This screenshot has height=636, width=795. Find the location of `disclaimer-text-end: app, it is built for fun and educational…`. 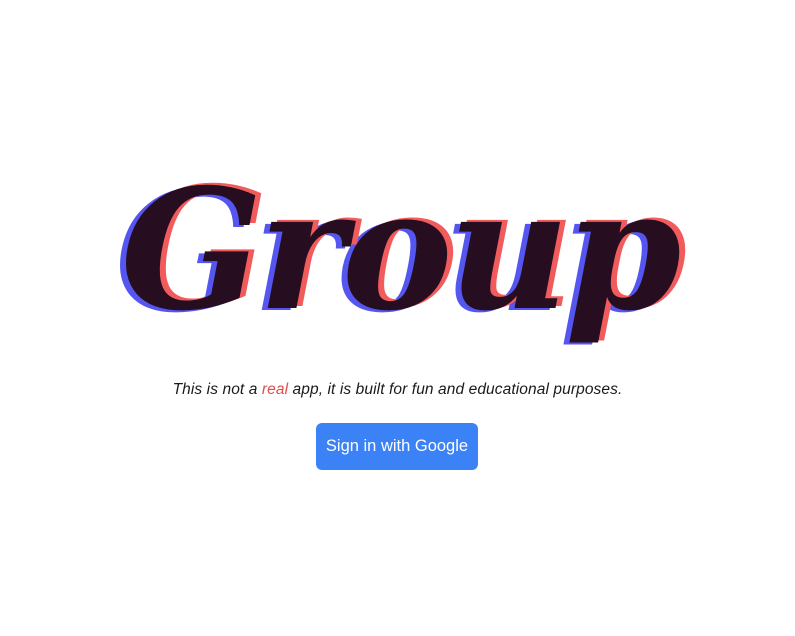

disclaimer-text-end: app, it is built for fun and educational… is located at coordinates (455, 389).